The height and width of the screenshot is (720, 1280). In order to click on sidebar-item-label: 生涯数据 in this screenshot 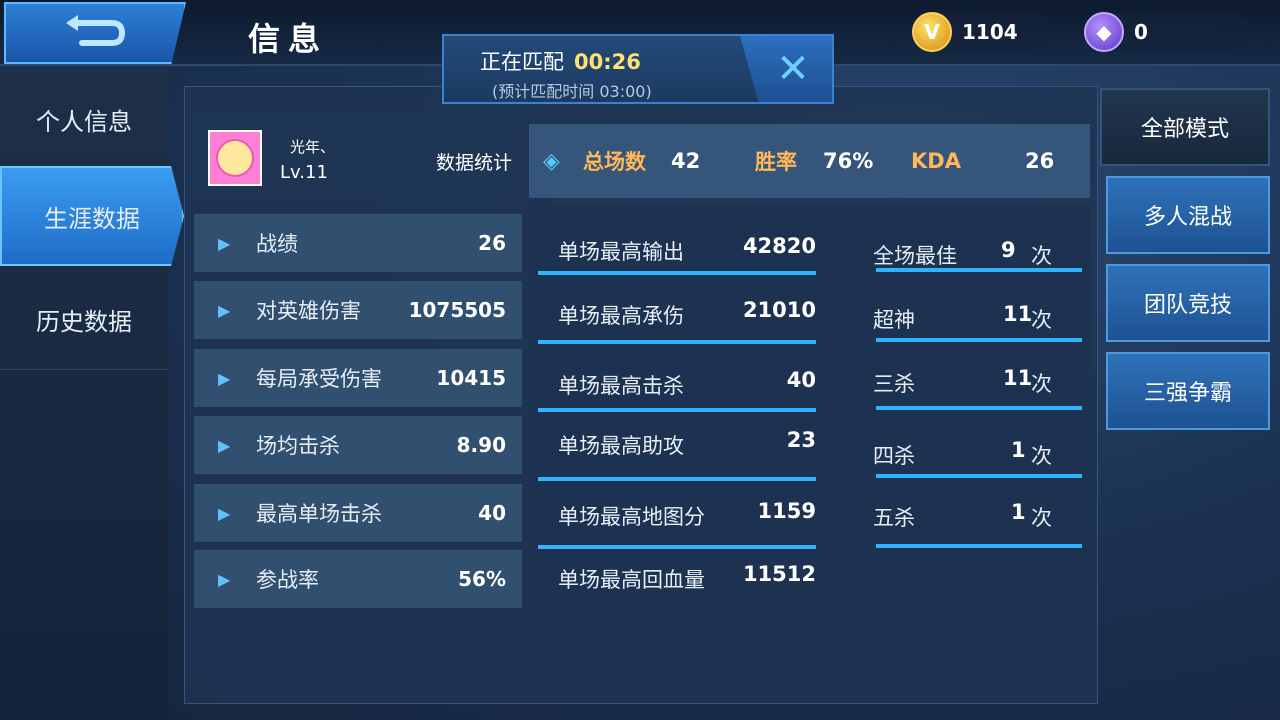, I will do `click(92, 218)`.